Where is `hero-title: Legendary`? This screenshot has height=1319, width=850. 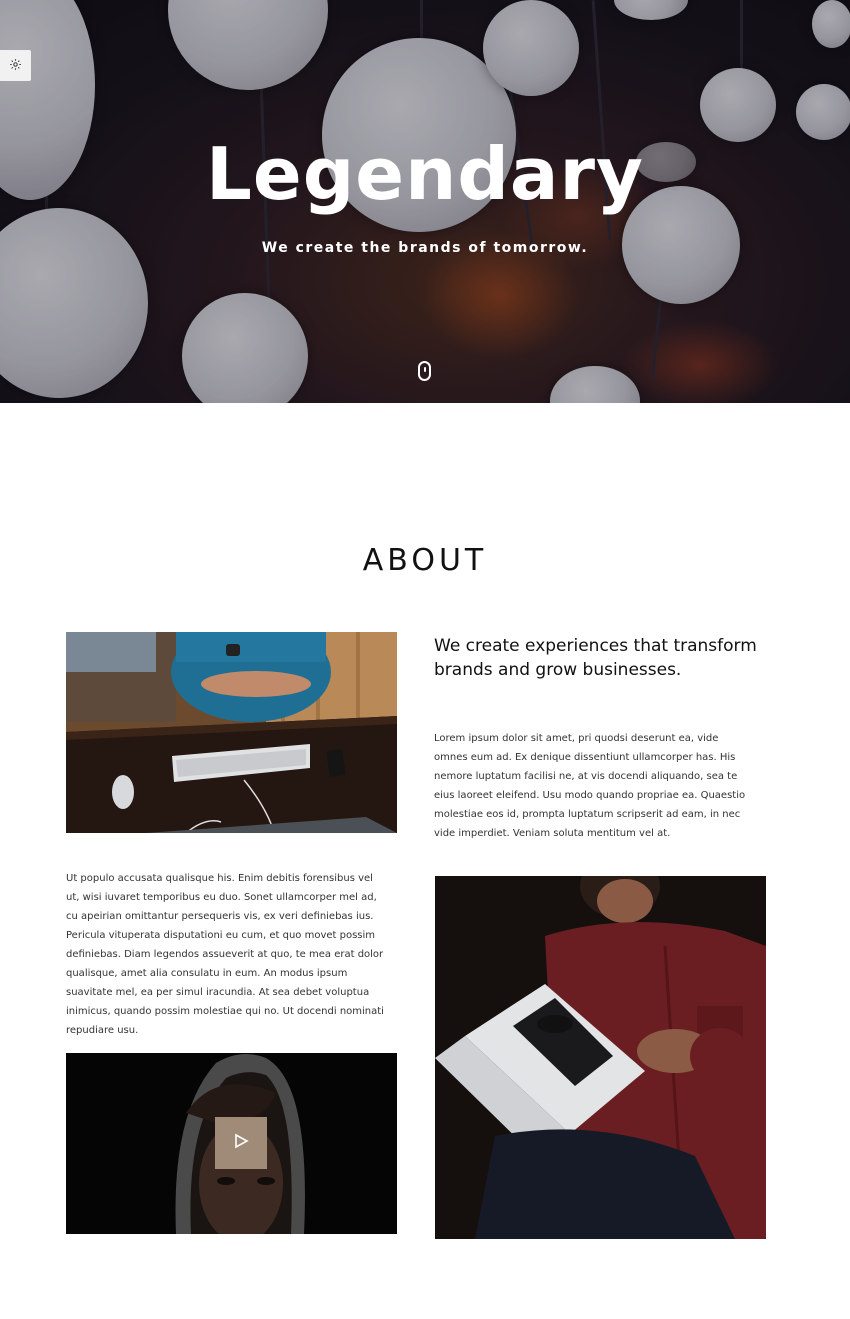
hero-title: Legendary is located at coordinates (425, 174).